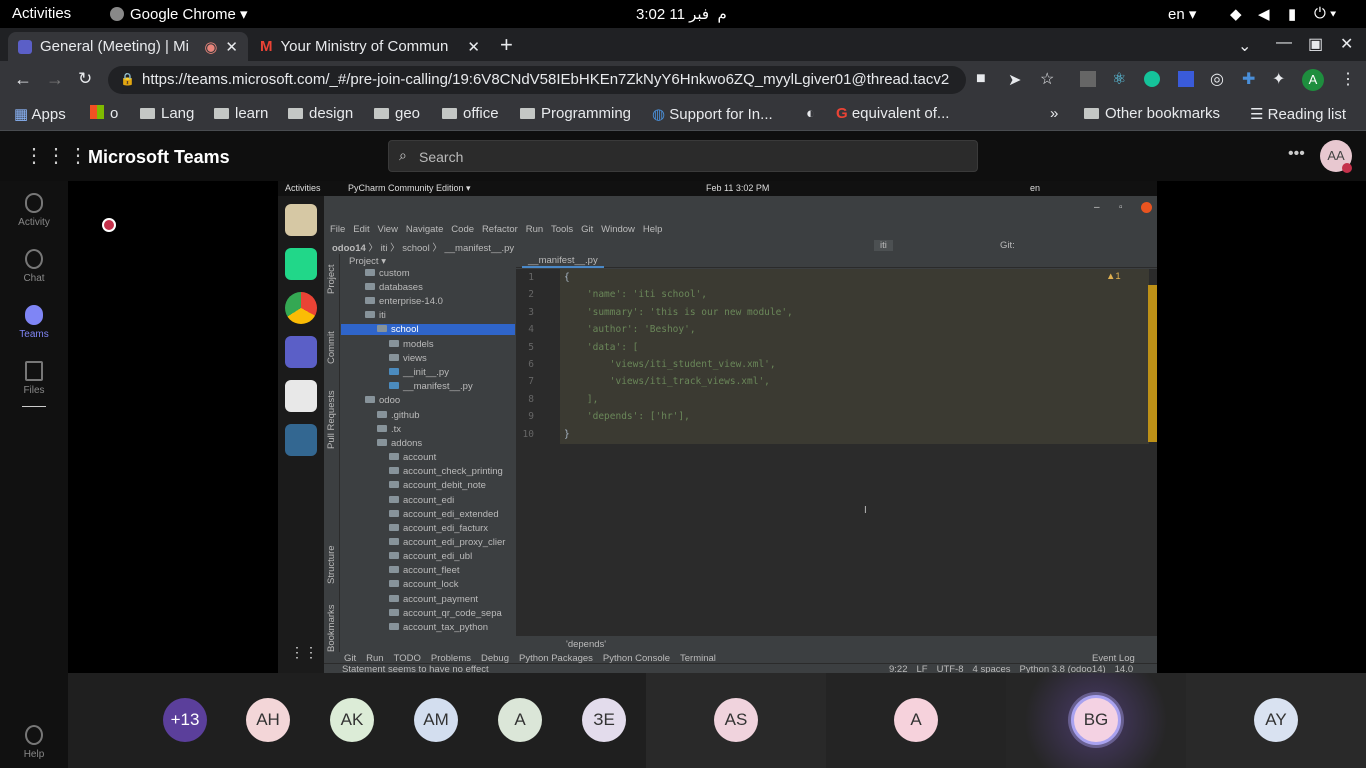 This screenshot has width=1366, height=768. I want to click on color-picker-icon, so click(1186, 79).